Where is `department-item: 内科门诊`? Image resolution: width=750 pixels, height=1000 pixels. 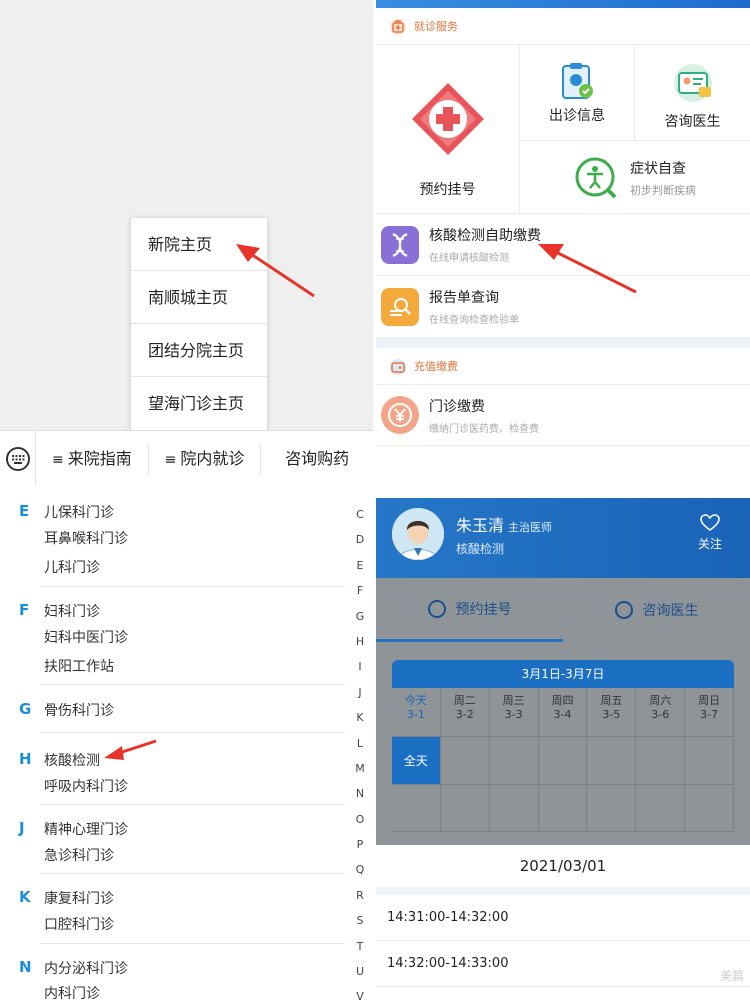
department-item: 内科门诊 is located at coordinates (72, 991).